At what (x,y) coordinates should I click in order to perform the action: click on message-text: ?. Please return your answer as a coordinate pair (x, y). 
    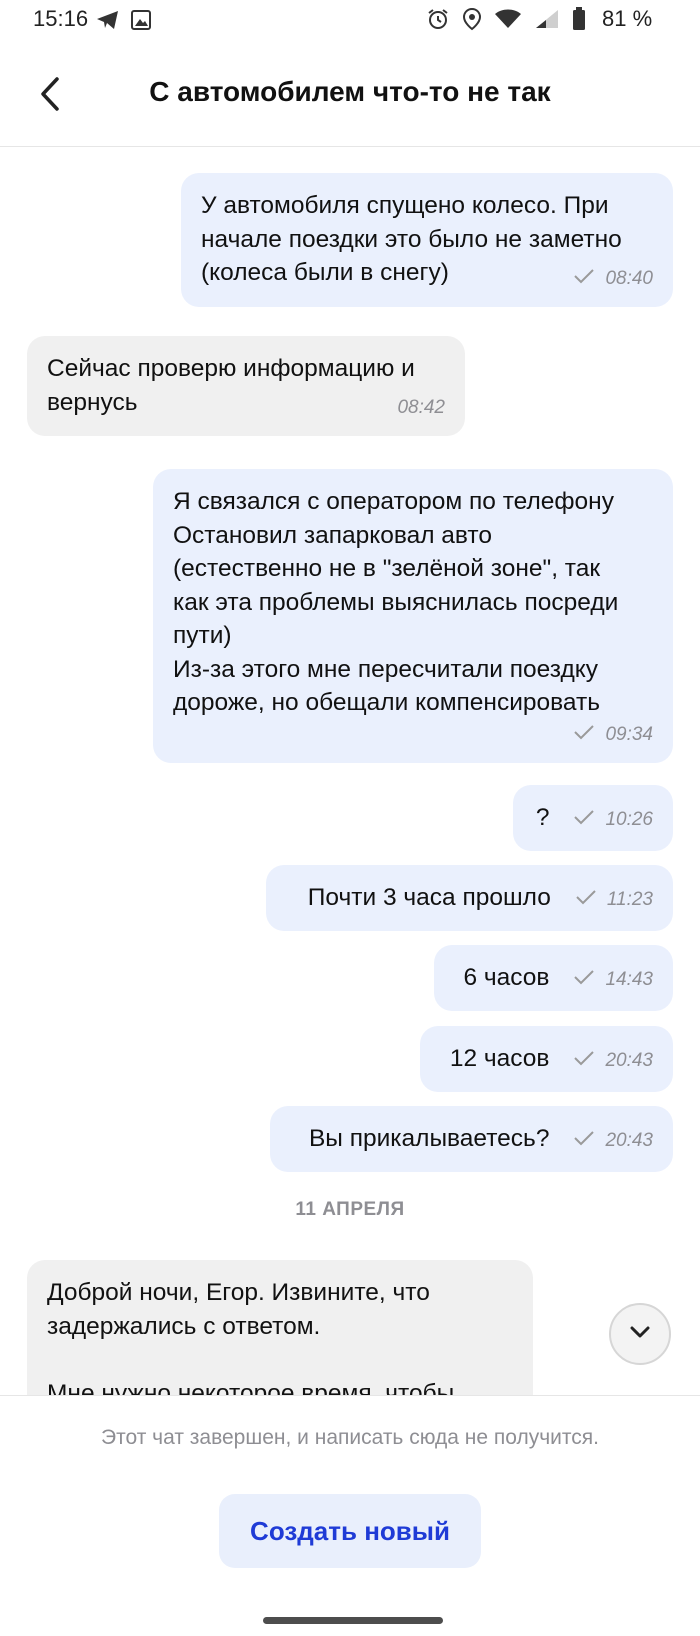
    Looking at the image, I should click on (542, 818).